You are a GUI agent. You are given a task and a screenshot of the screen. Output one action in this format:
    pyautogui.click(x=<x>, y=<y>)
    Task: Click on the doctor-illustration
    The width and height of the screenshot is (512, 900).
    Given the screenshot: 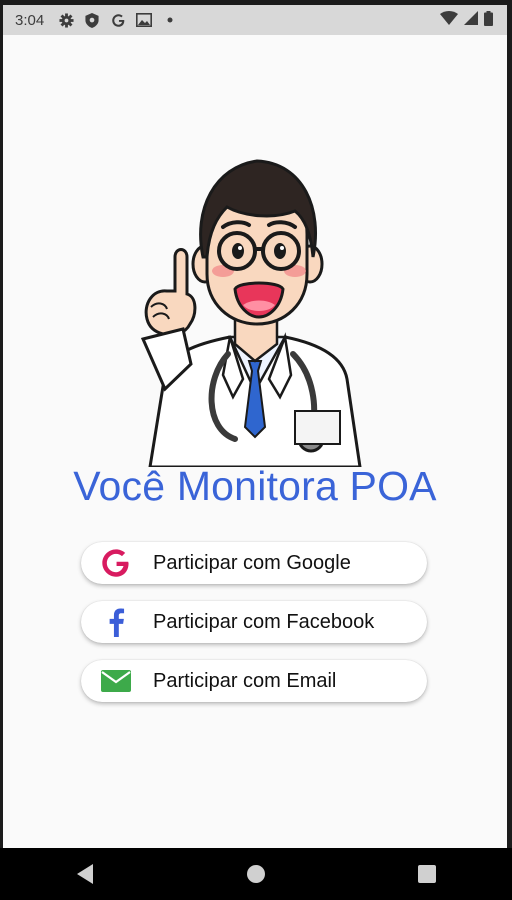 What is the action you would take?
    pyautogui.click(x=251, y=313)
    